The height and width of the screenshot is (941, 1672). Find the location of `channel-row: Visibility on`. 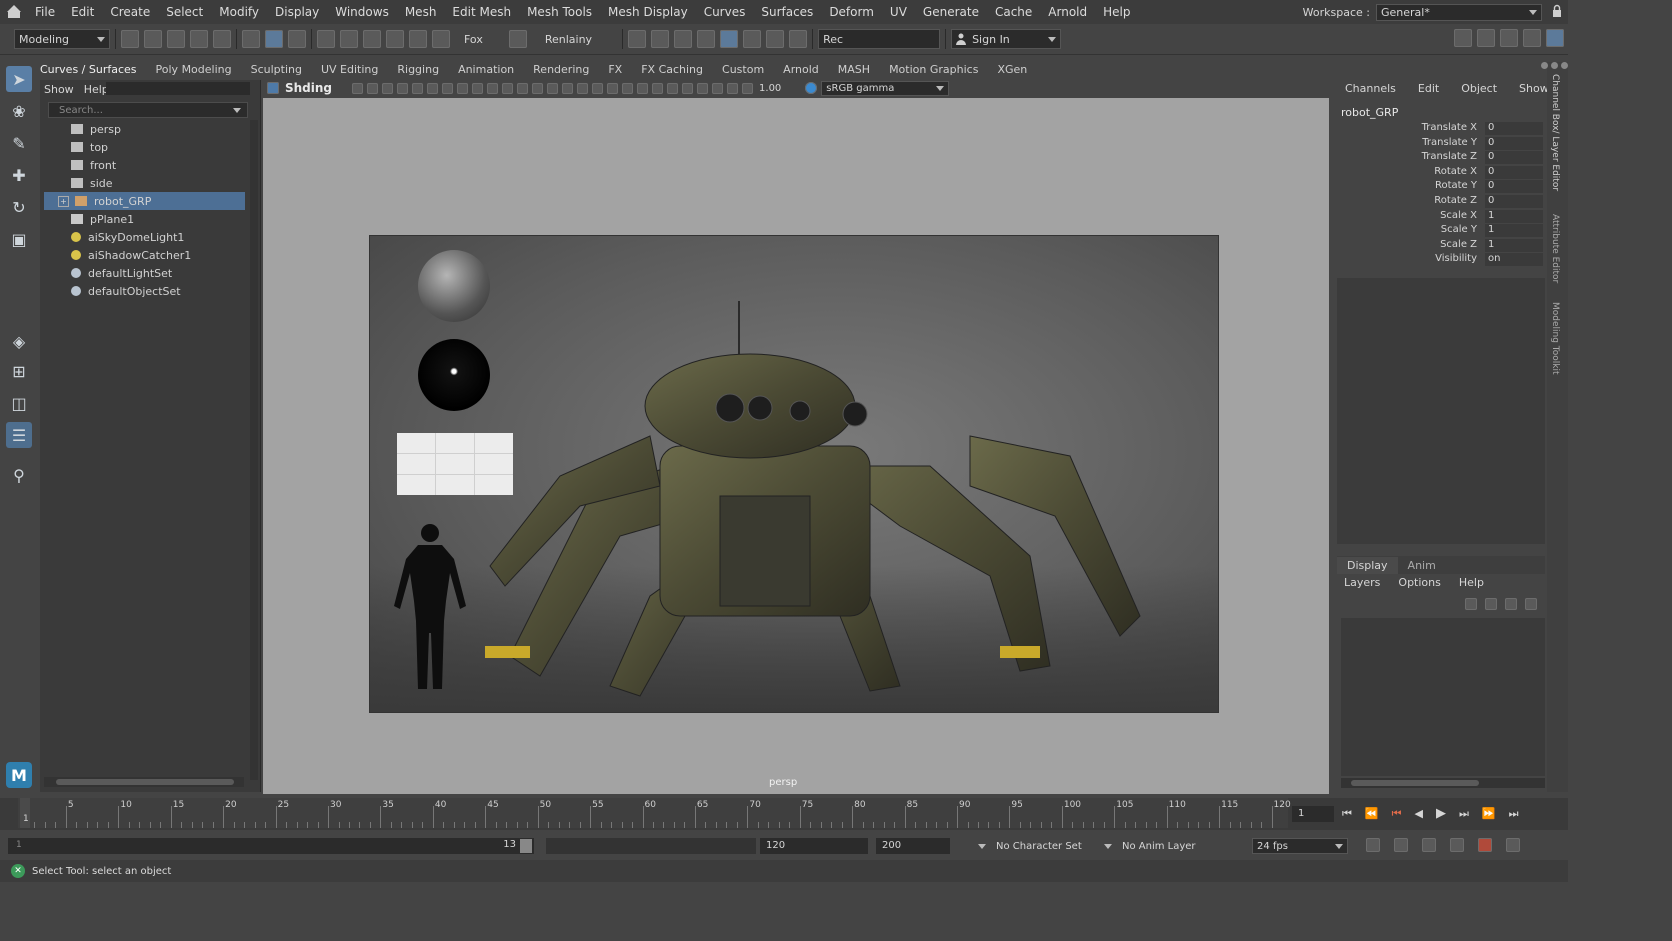

channel-row: Visibility on is located at coordinates (1439, 260).